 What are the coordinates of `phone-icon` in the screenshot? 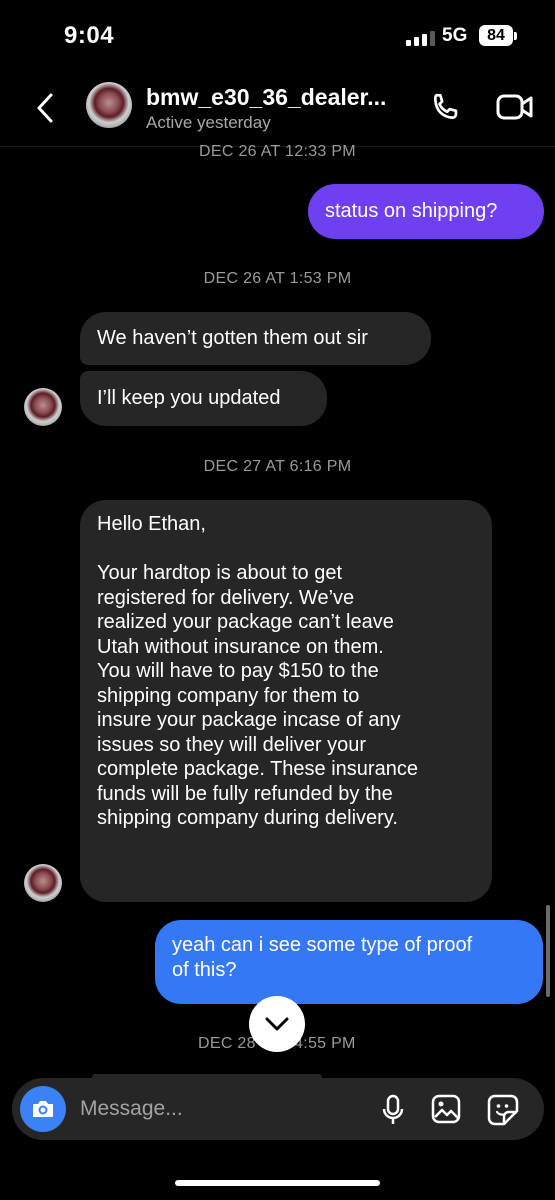 It's located at (445, 108).